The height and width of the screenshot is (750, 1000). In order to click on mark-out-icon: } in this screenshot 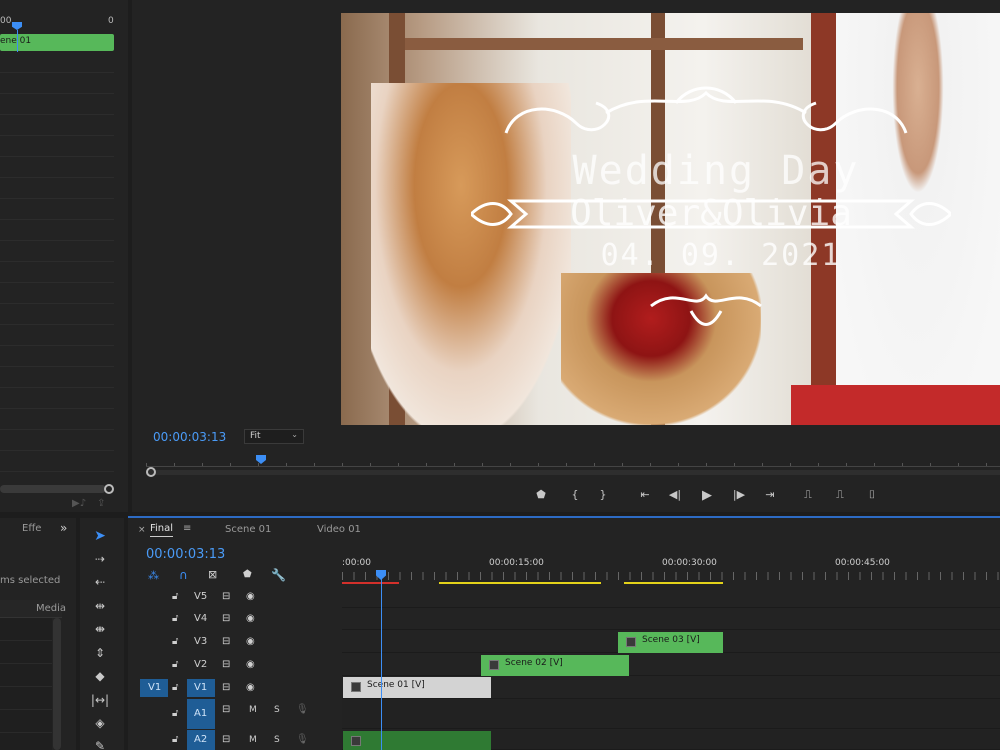, I will do `click(603, 494)`.